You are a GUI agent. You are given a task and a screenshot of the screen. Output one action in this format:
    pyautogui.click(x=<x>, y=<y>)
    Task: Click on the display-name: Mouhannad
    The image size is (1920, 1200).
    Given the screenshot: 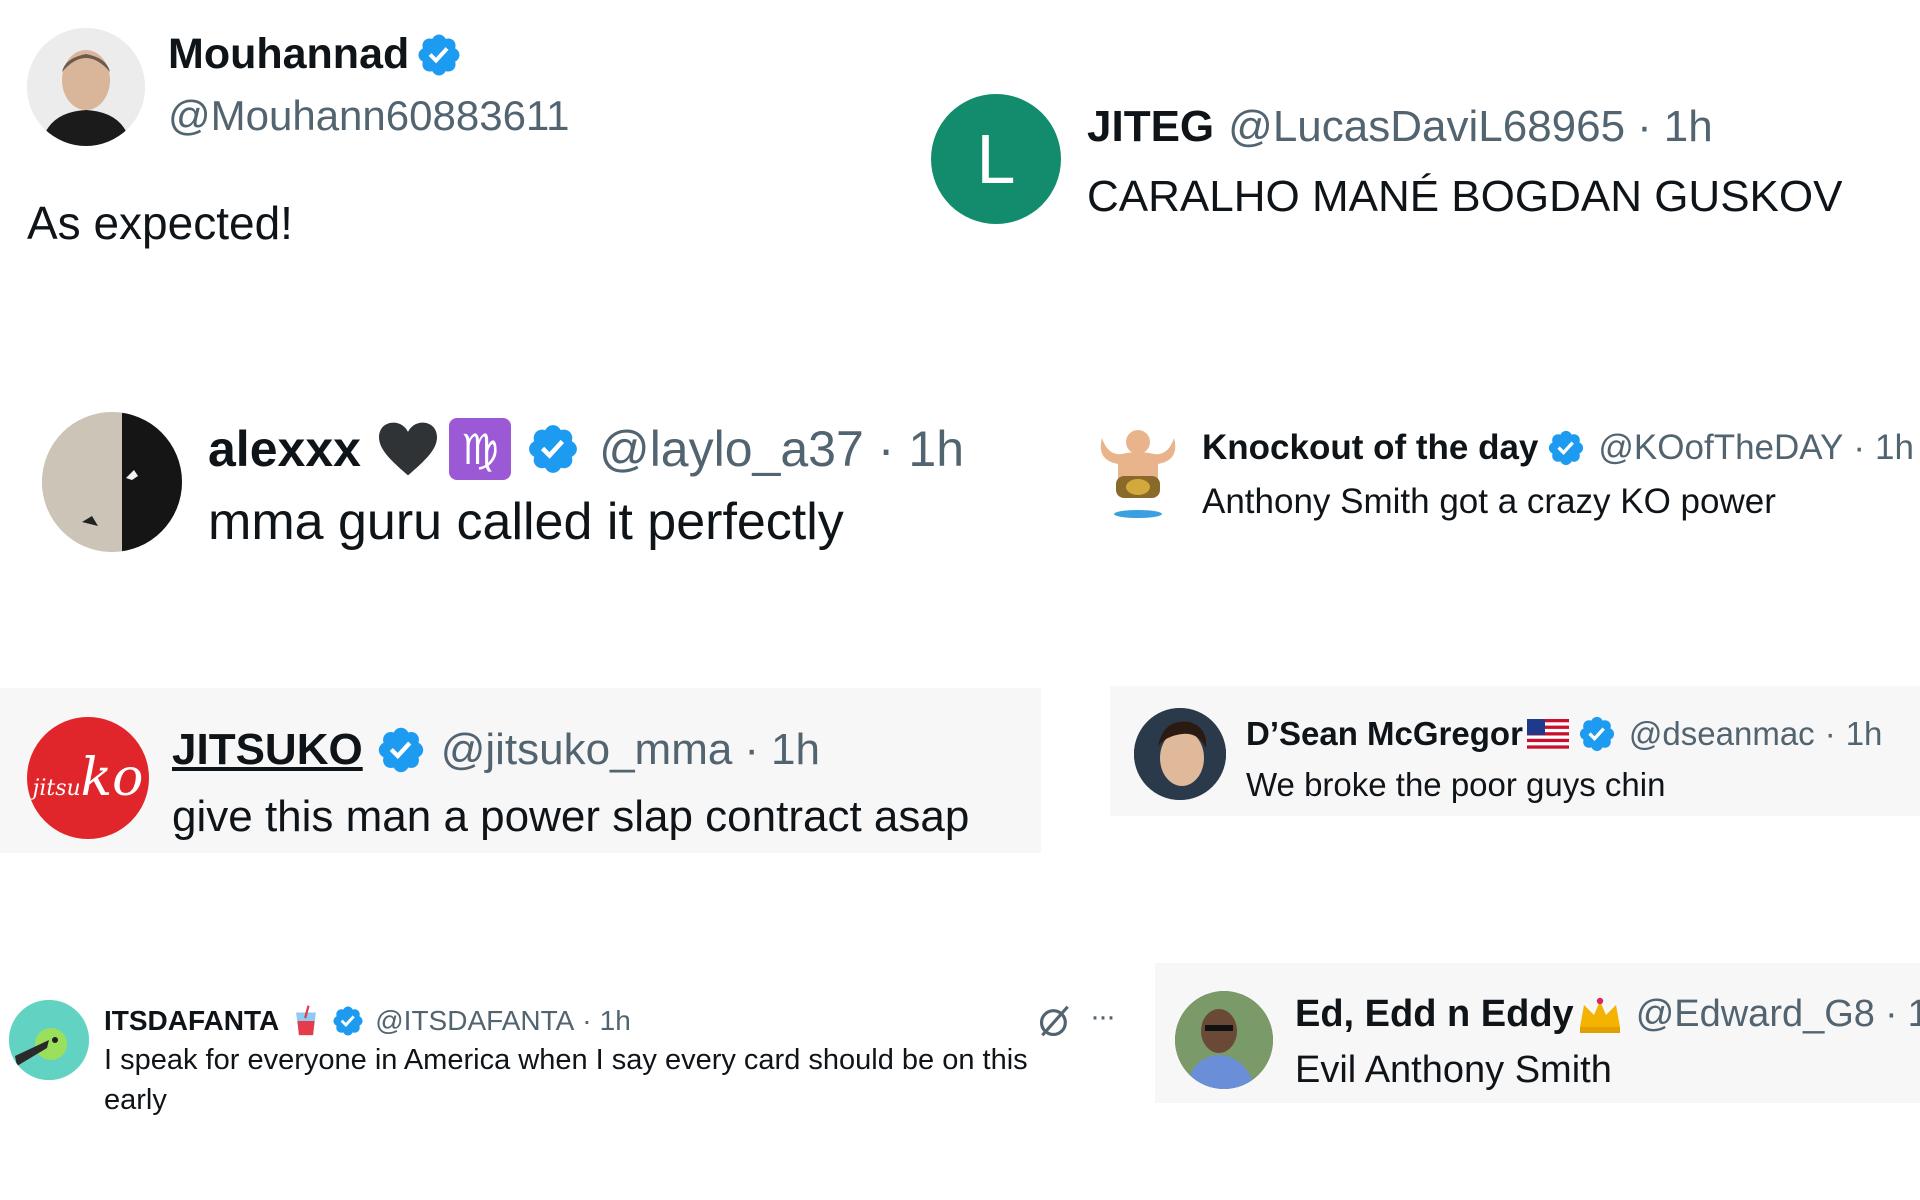 What is the action you would take?
    pyautogui.click(x=288, y=54)
    